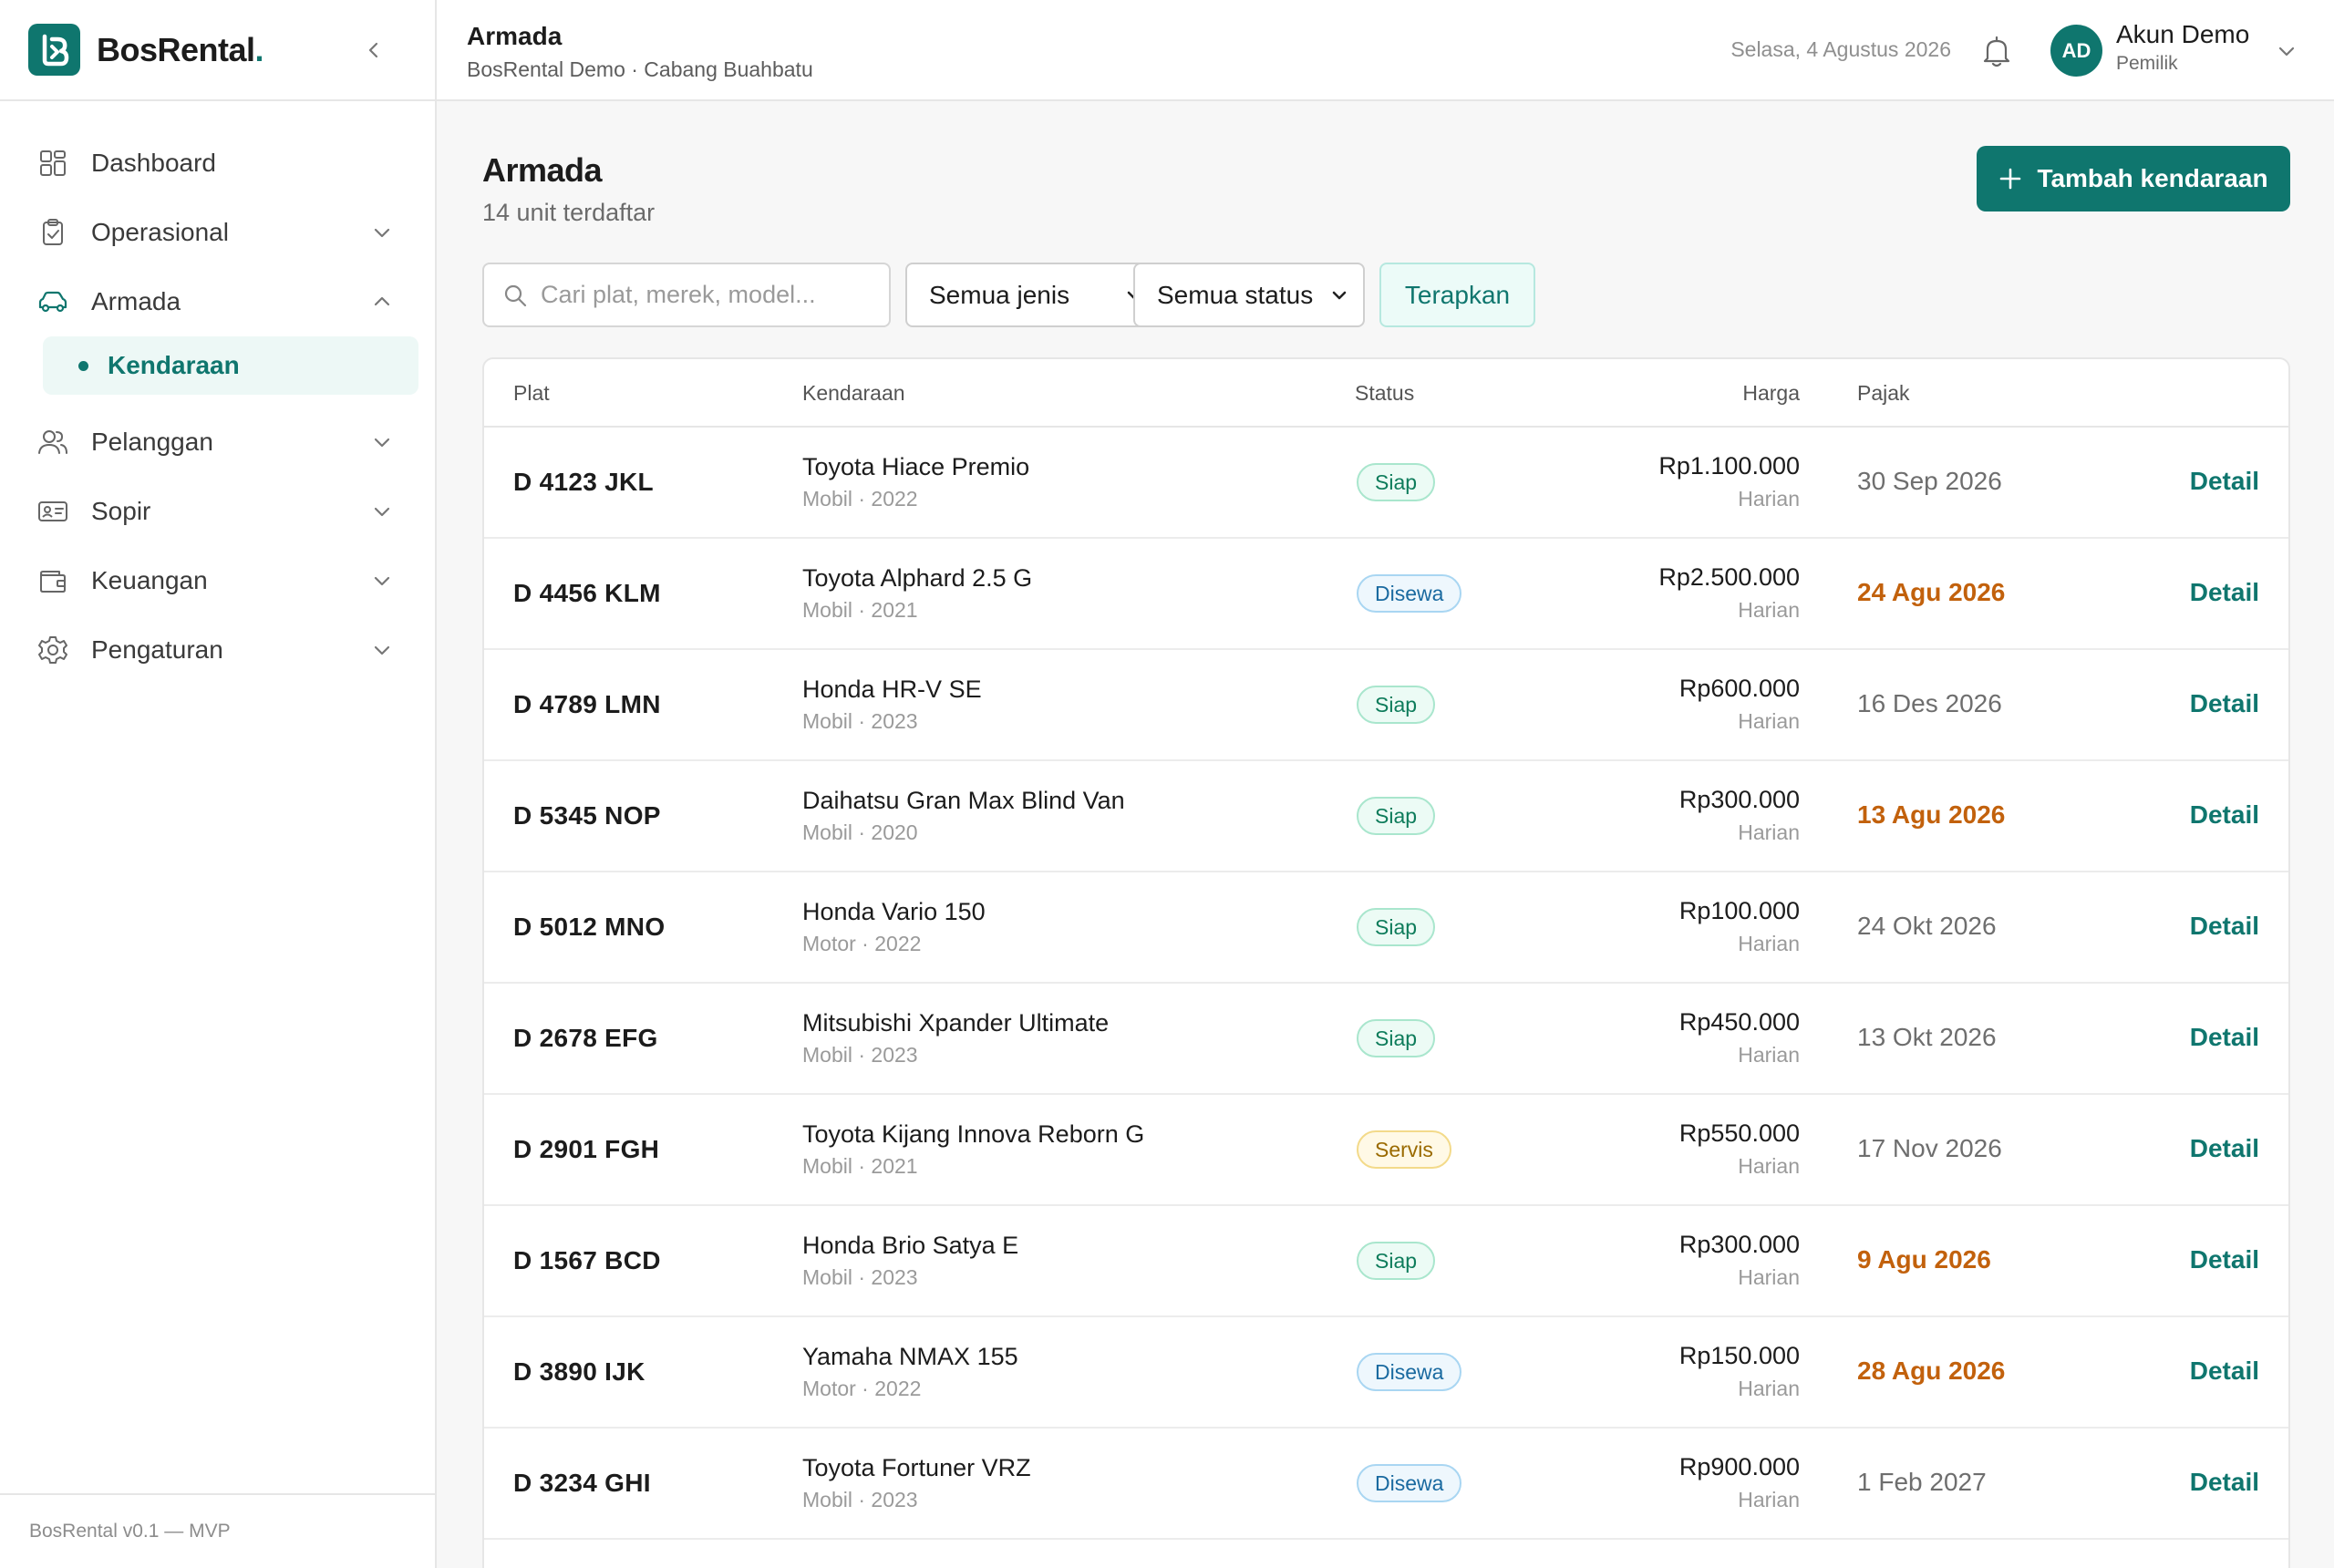 The width and height of the screenshot is (2334, 1568). I want to click on vehicle-name: Toyota Hiace Premio, so click(916, 466).